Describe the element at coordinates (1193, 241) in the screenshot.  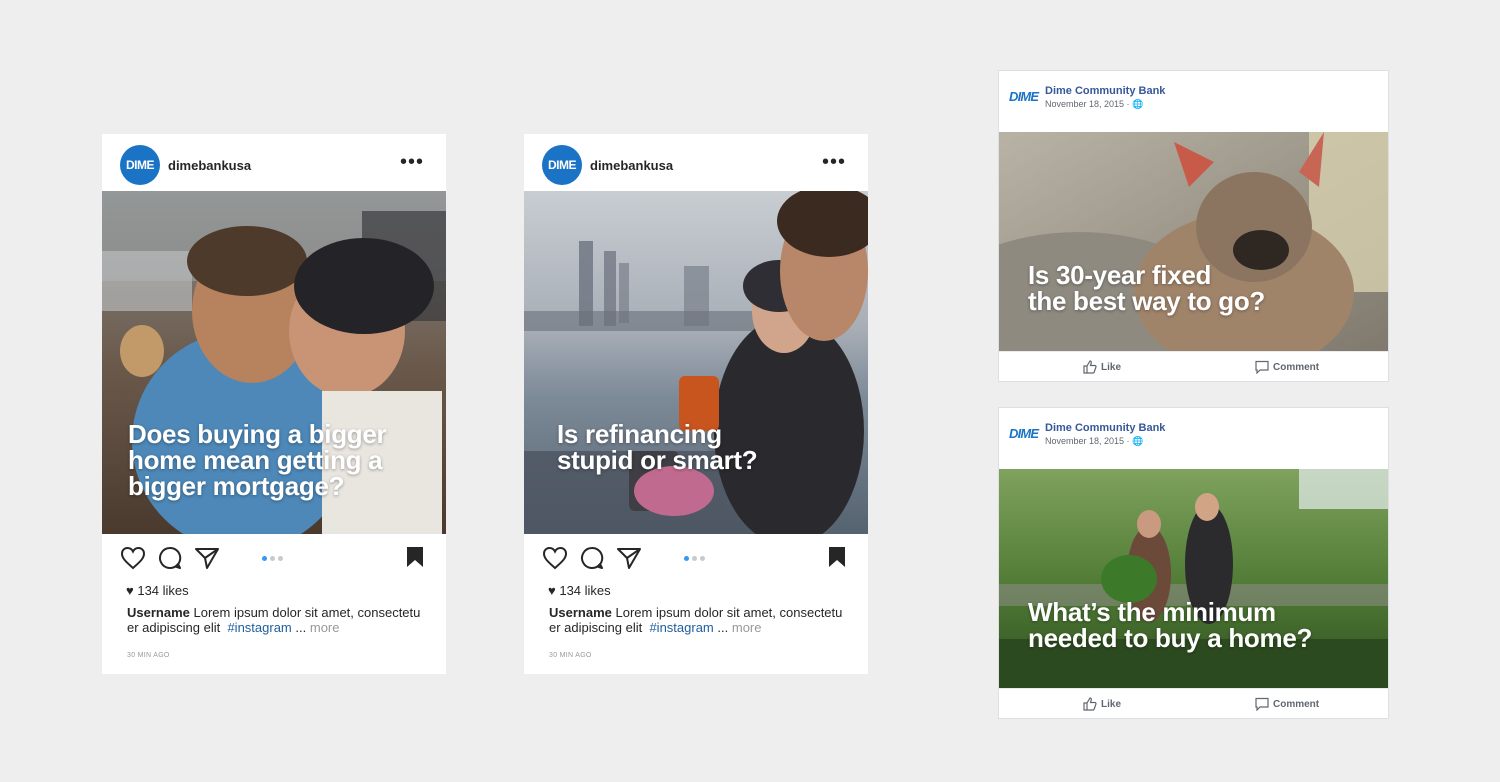
I see `post-photo-dog: Is 30-year fixed the best way to go?` at that location.